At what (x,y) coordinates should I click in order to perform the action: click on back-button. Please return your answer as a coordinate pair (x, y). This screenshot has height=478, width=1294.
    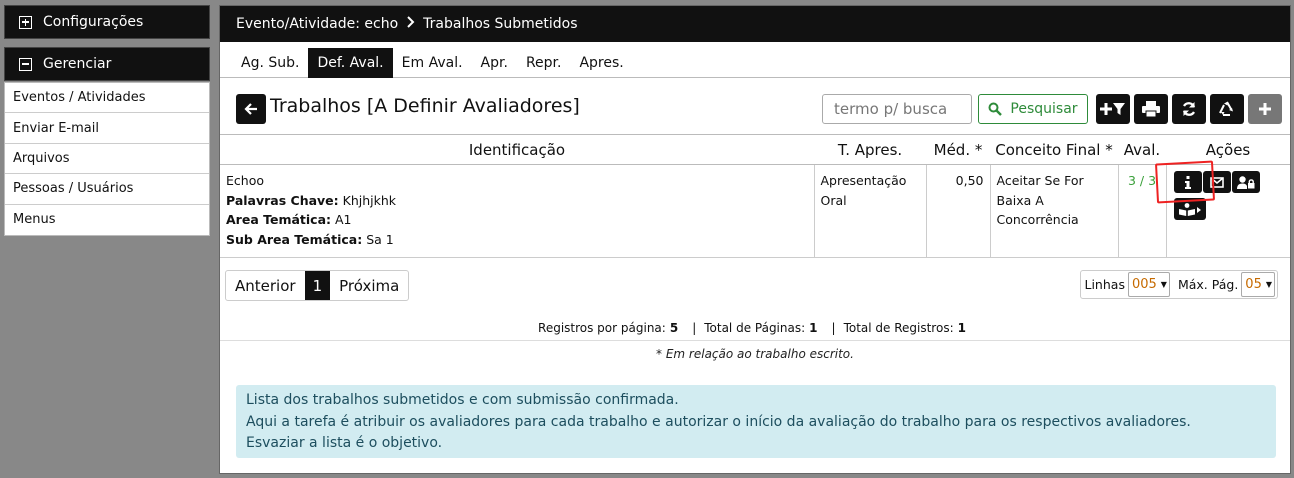
    Looking at the image, I should click on (251, 109).